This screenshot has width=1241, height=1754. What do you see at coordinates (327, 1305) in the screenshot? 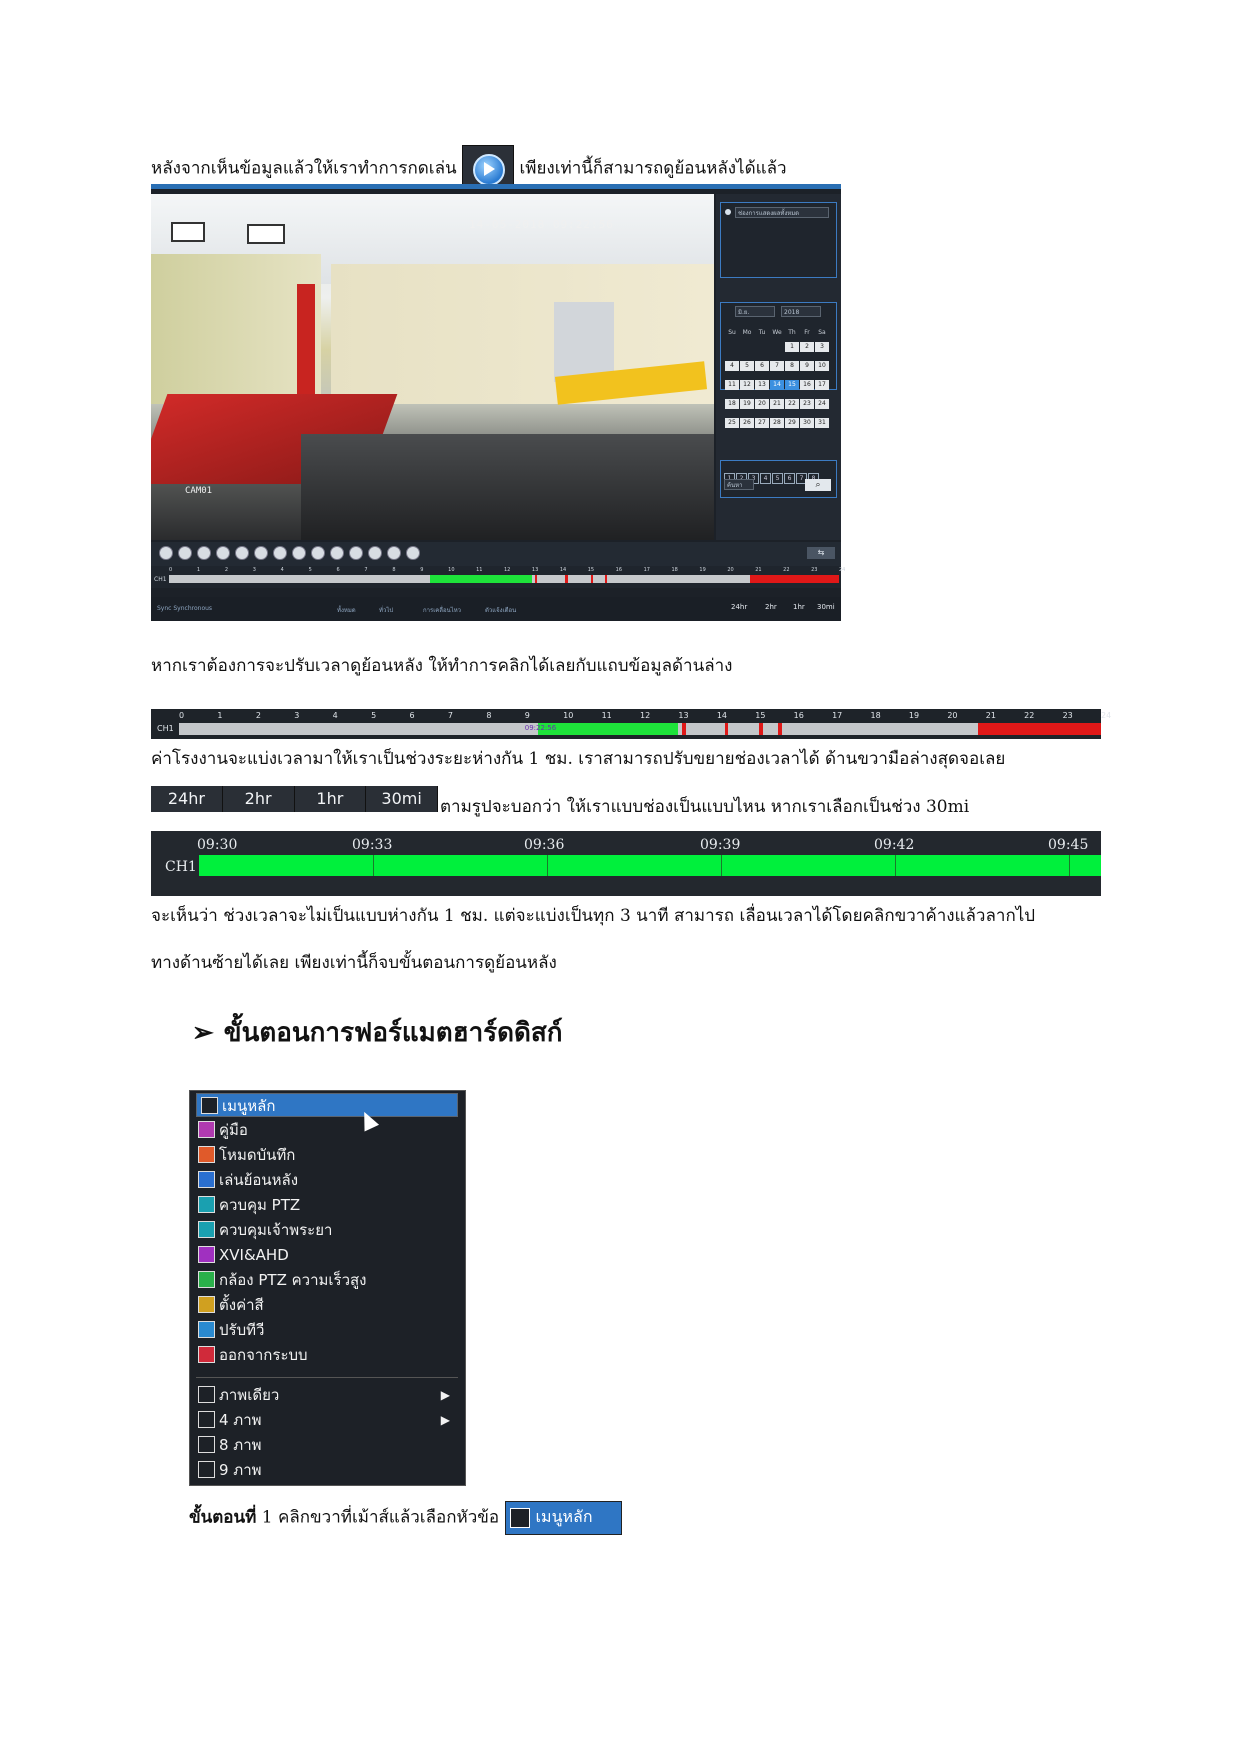
I see `menu-item: ตั้งค่าสี` at bounding box center [327, 1305].